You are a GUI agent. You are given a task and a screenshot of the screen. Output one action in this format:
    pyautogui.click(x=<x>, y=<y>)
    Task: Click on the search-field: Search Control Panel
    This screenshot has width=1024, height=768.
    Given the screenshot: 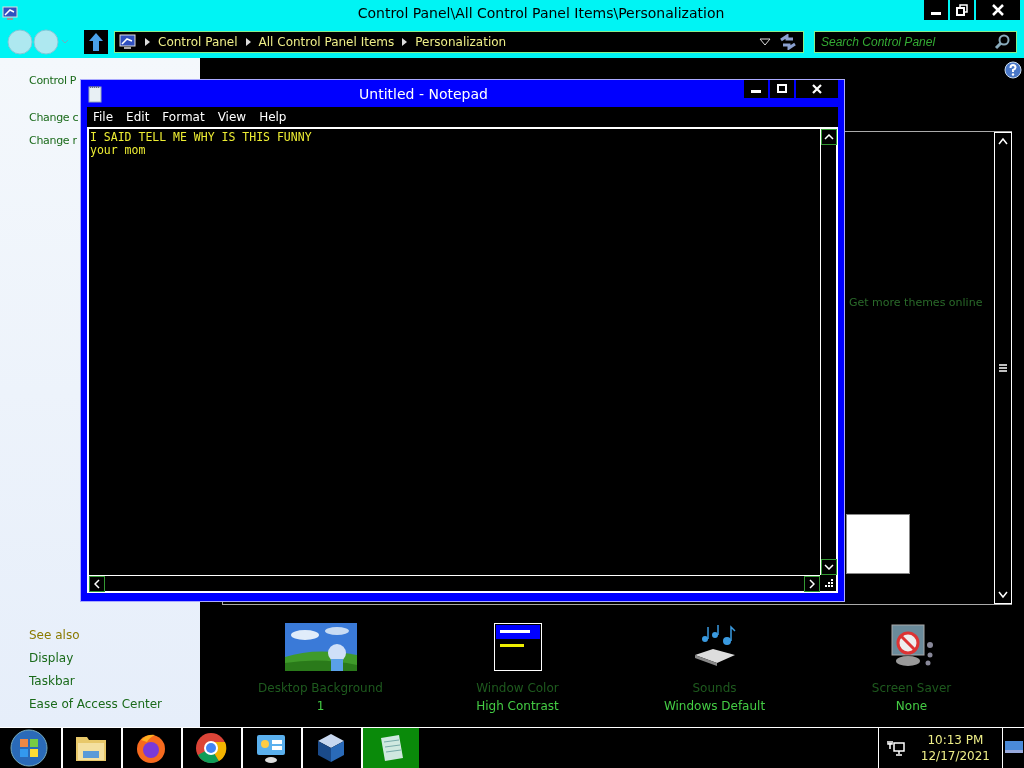 What is the action you would take?
    pyautogui.click(x=904, y=41)
    